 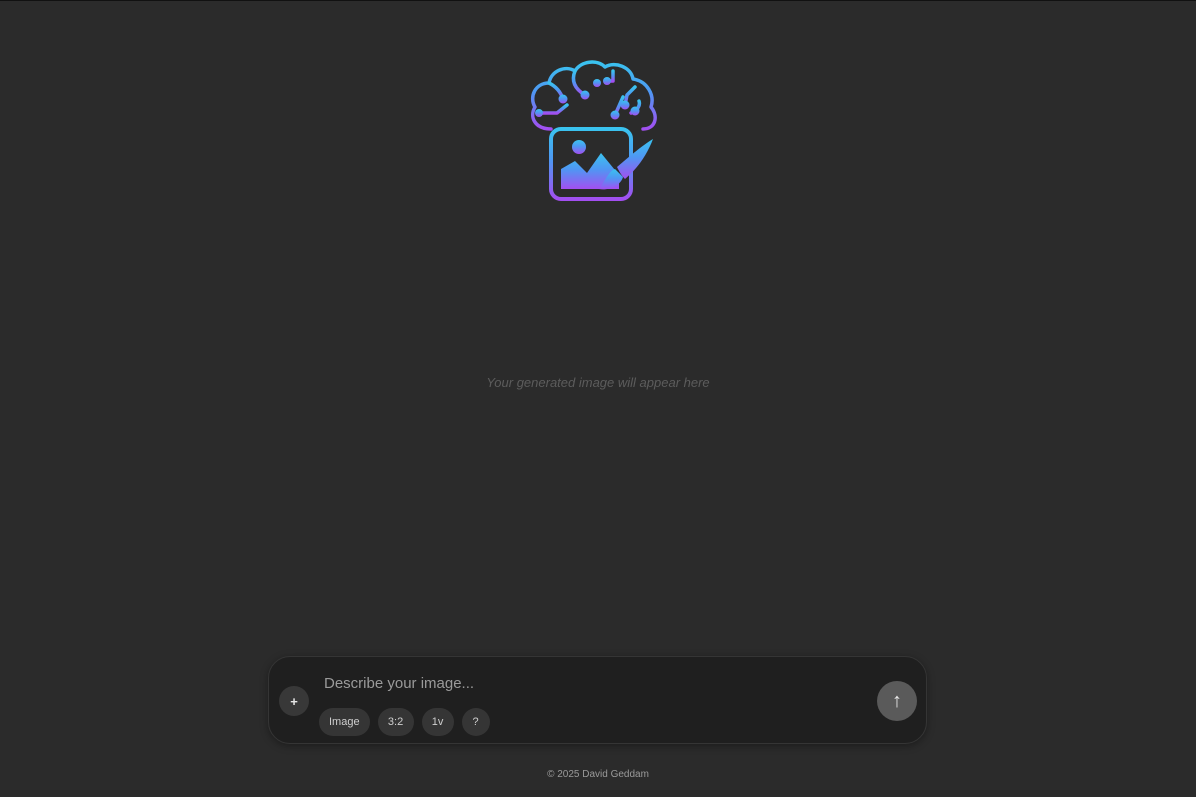 What do you see at coordinates (437, 722) in the screenshot?
I see `count-chip: 1v` at bounding box center [437, 722].